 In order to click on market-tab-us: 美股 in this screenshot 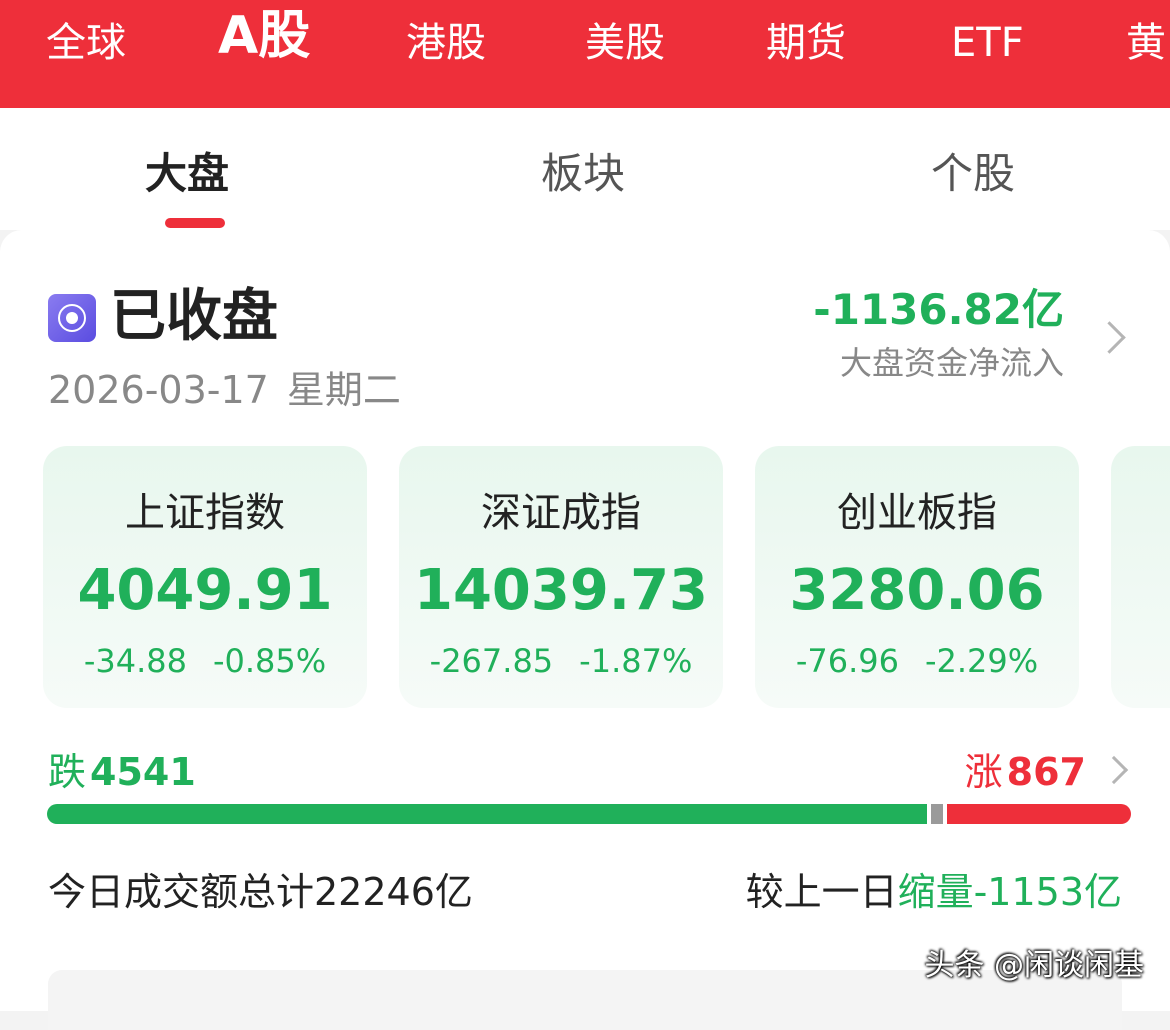, I will do `click(625, 43)`.